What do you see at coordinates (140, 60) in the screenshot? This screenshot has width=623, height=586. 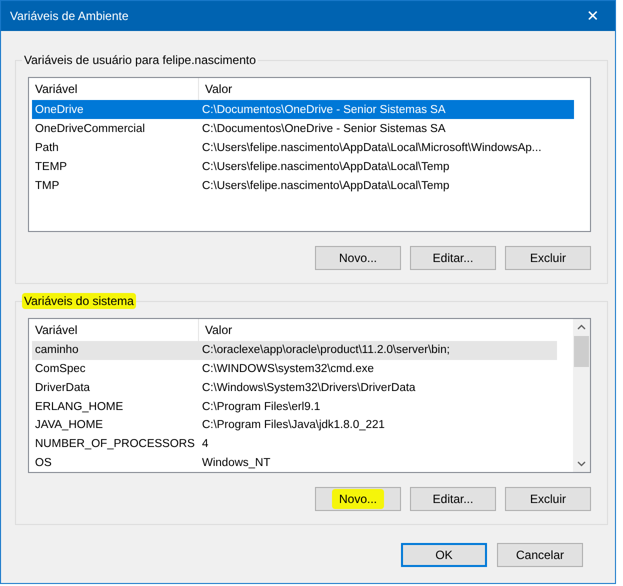 I see `group-title: Variáveis de usuário para felipe.nascimento` at bounding box center [140, 60].